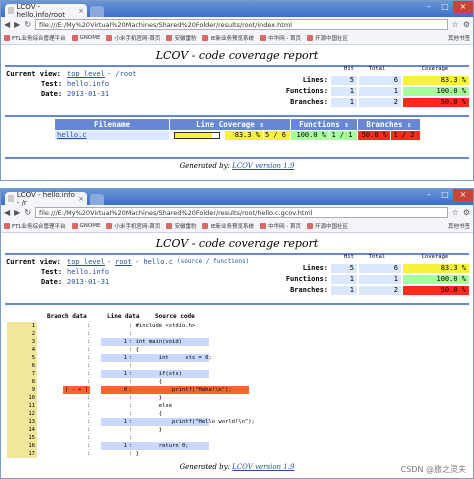 The image size is (474, 479). What do you see at coordinates (115, 390) in the screenshot?
I see `line-hit-count: 0` at bounding box center [115, 390].